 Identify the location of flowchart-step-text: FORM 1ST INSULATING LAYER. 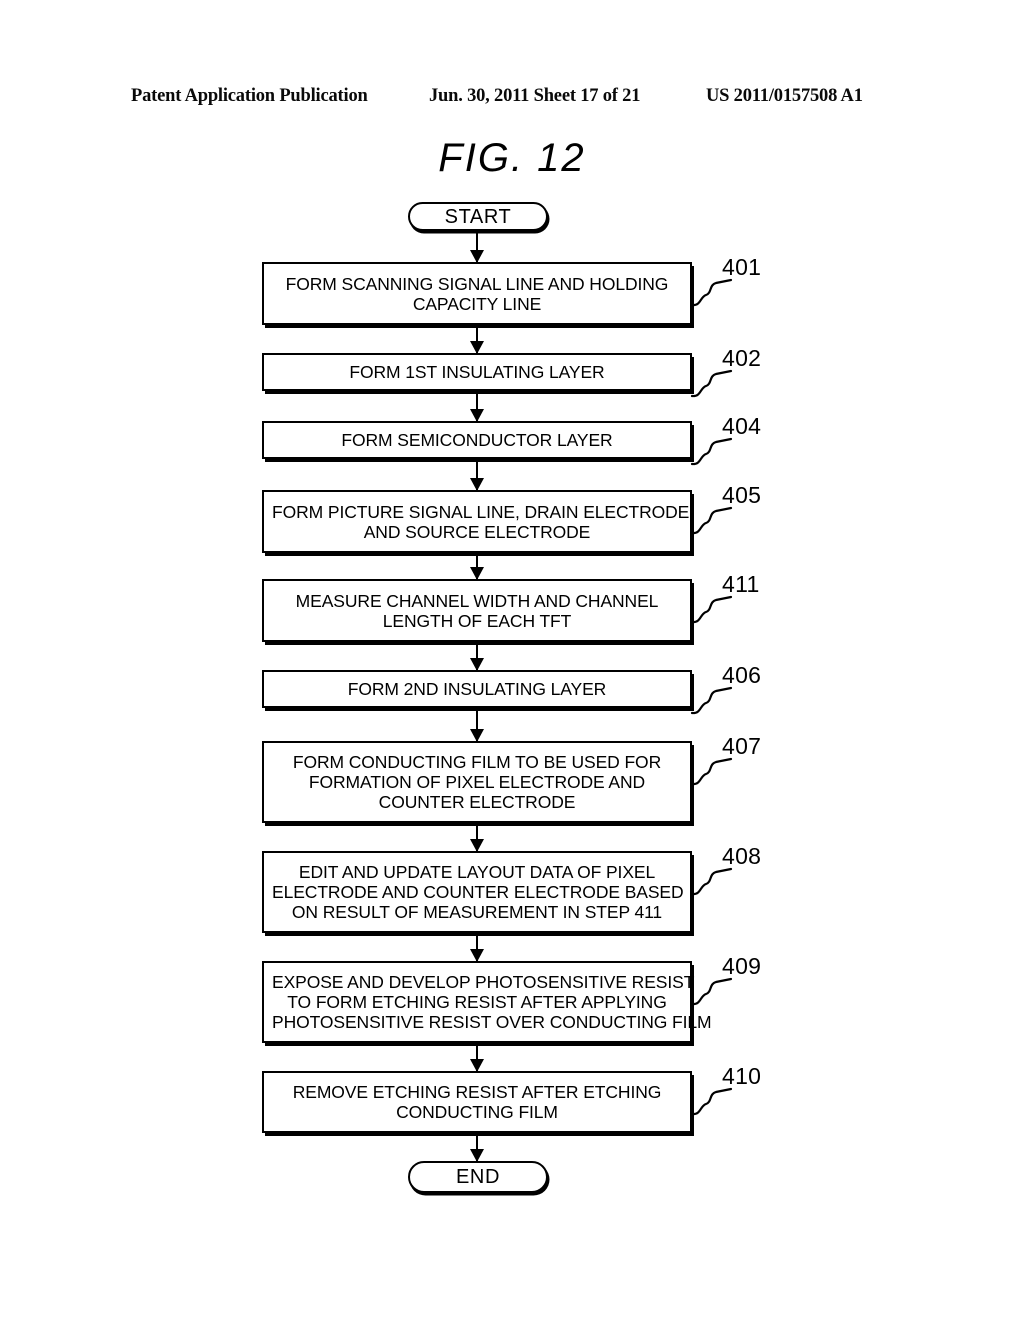
(477, 372).